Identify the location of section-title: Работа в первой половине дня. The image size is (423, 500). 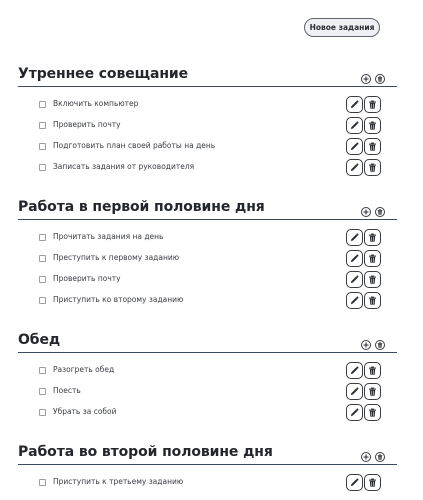
(141, 207).